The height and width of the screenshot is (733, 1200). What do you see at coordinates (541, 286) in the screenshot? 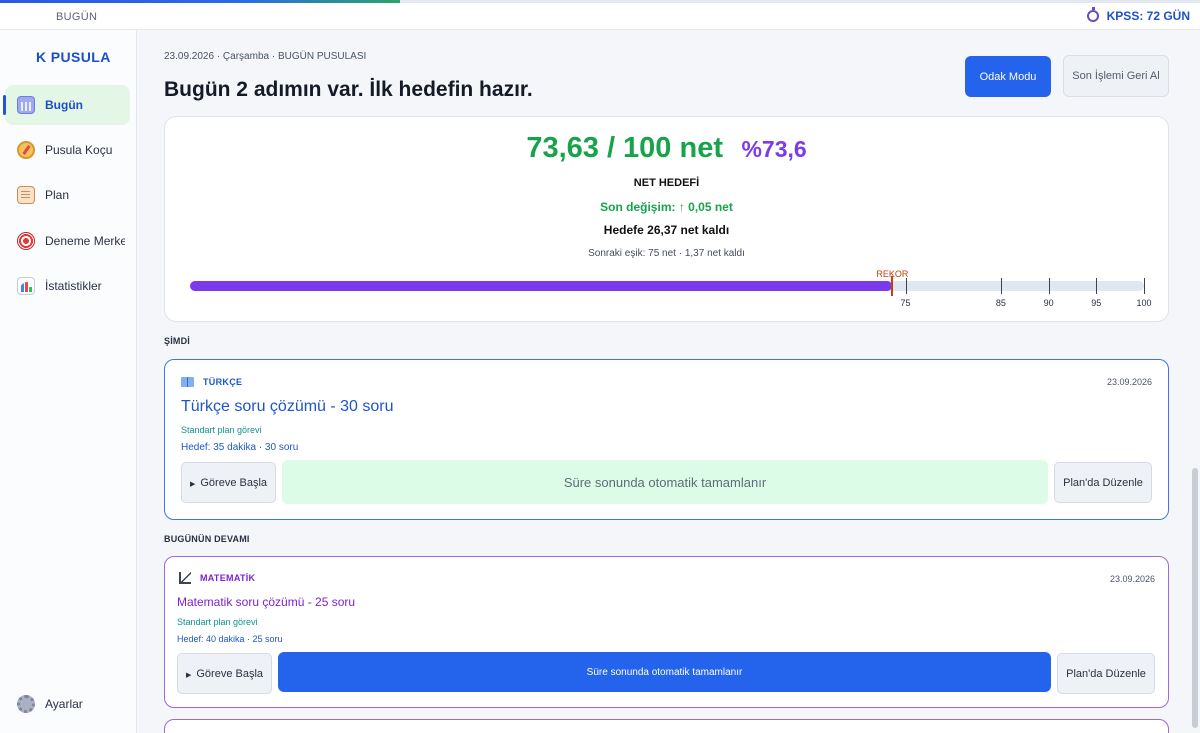
I see `net-progress-fill` at bounding box center [541, 286].